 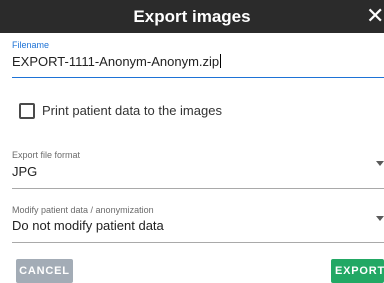 I want to click on dialog-title: Export images, so click(x=192, y=16).